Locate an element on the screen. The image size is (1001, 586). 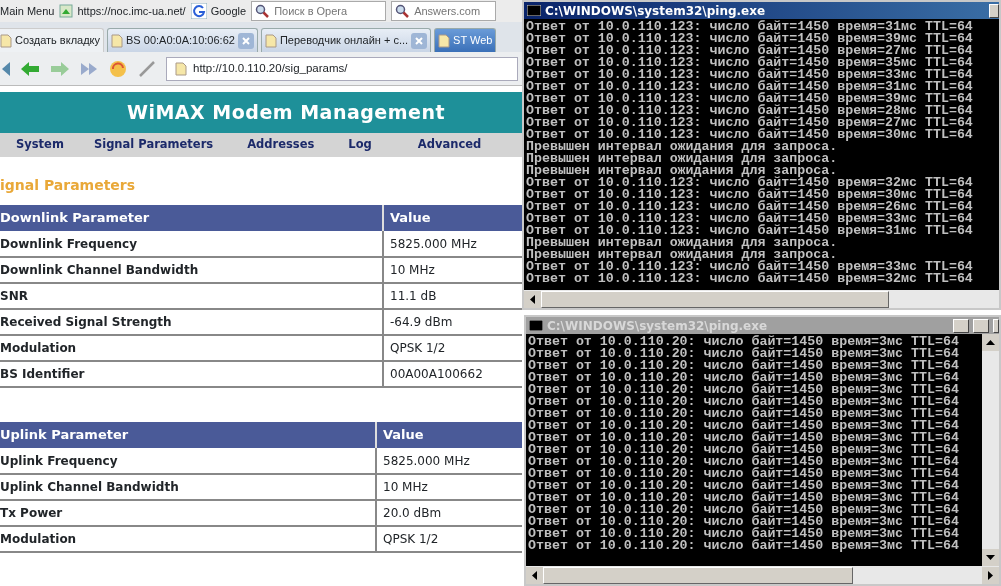
browser-tab: ST Web is located at coordinates (465, 40).